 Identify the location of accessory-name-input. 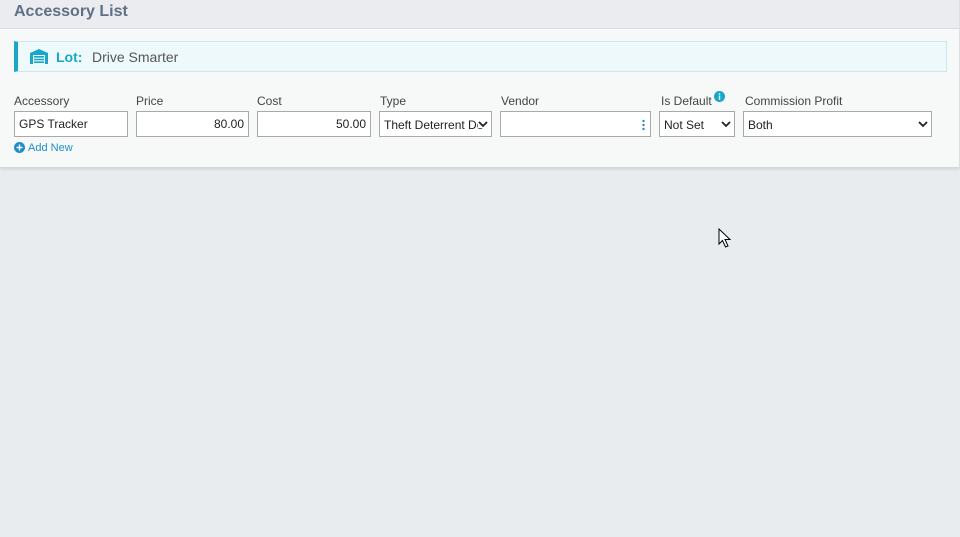
(71, 124).